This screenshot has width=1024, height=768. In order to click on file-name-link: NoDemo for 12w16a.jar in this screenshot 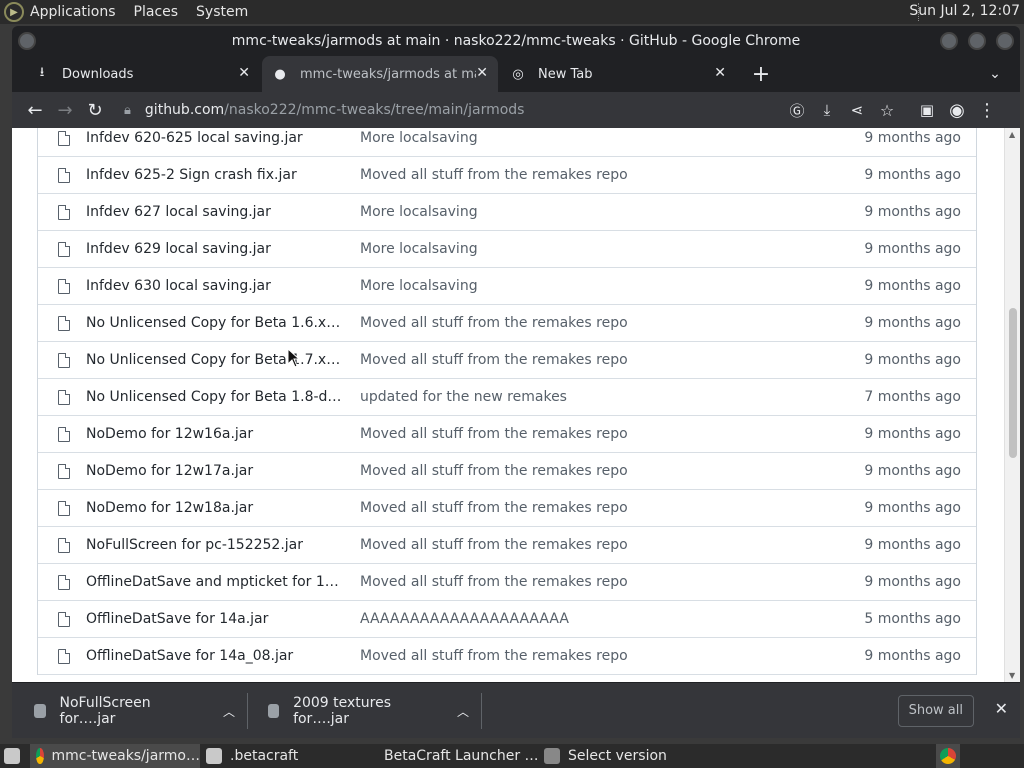, I will do `click(215, 434)`.